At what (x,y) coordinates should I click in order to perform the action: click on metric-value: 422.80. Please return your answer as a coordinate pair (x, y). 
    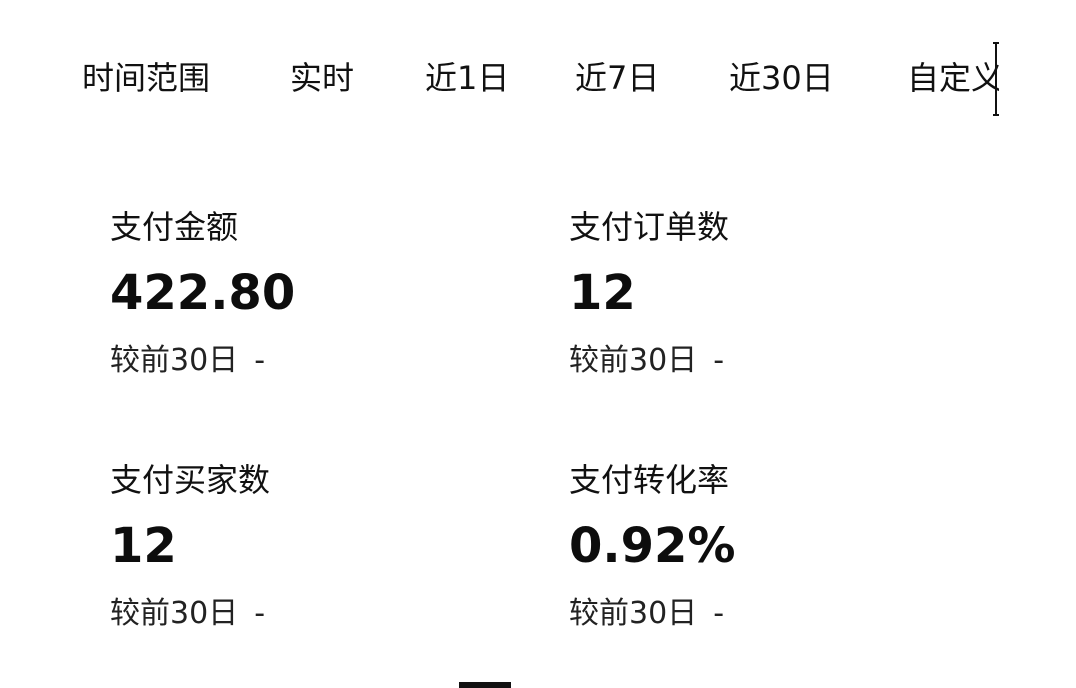
    Looking at the image, I should click on (203, 293).